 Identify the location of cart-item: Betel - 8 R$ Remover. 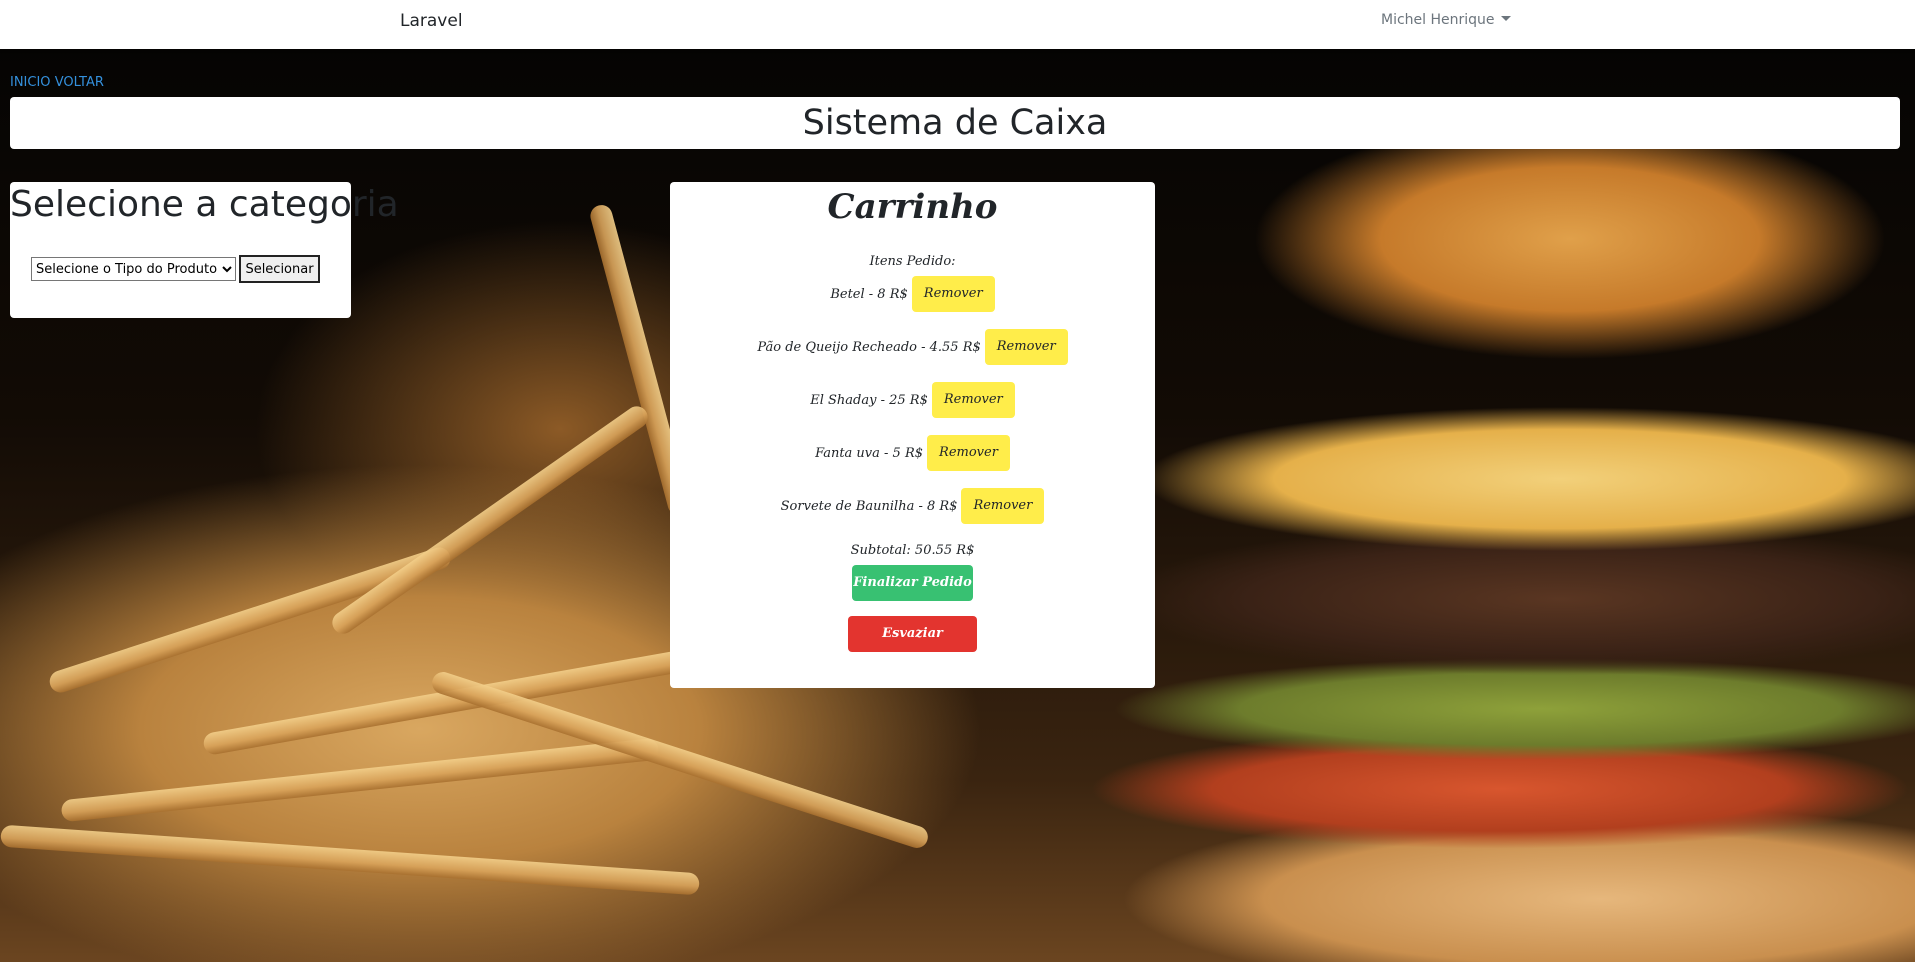
(912, 294).